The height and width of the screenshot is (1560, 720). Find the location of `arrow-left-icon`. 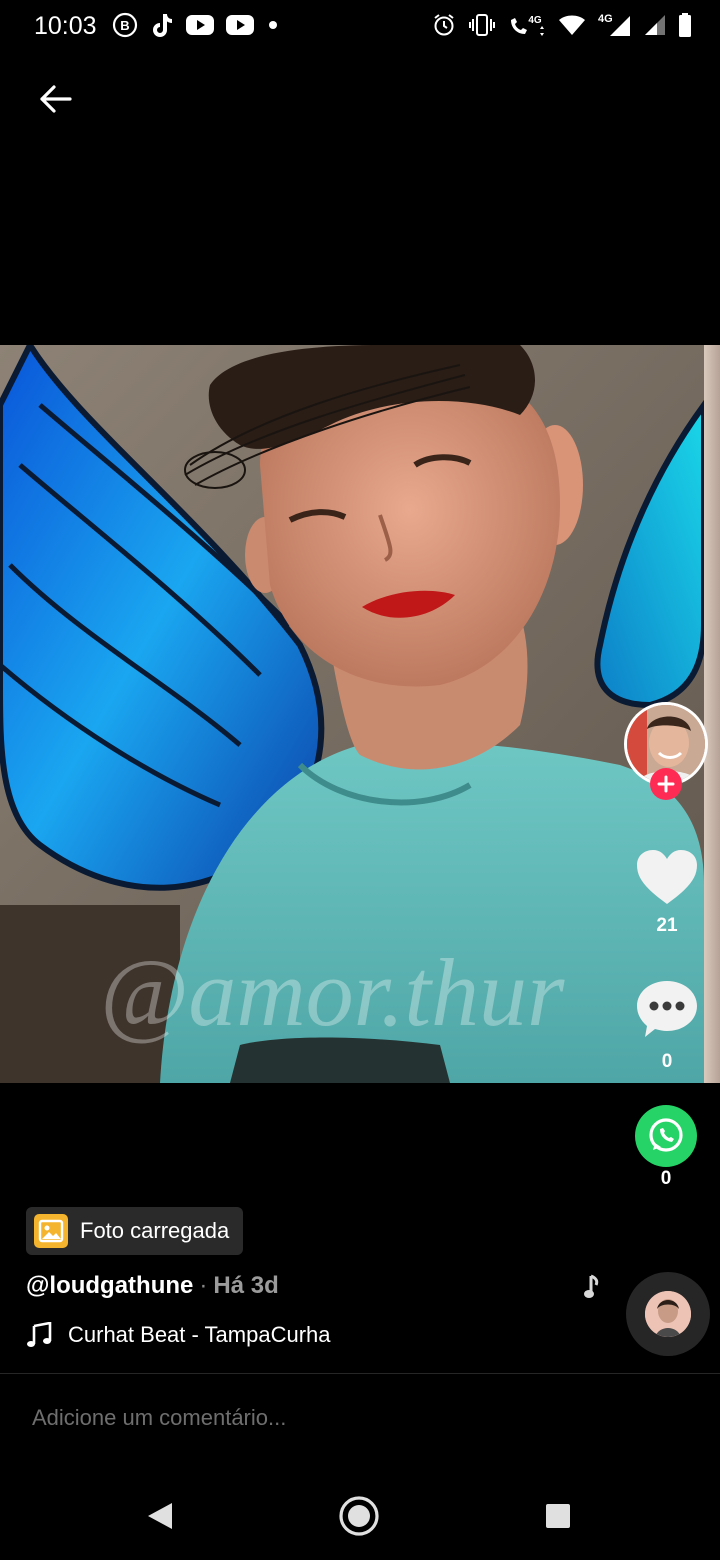

arrow-left-icon is located at coordinates (56, 99).